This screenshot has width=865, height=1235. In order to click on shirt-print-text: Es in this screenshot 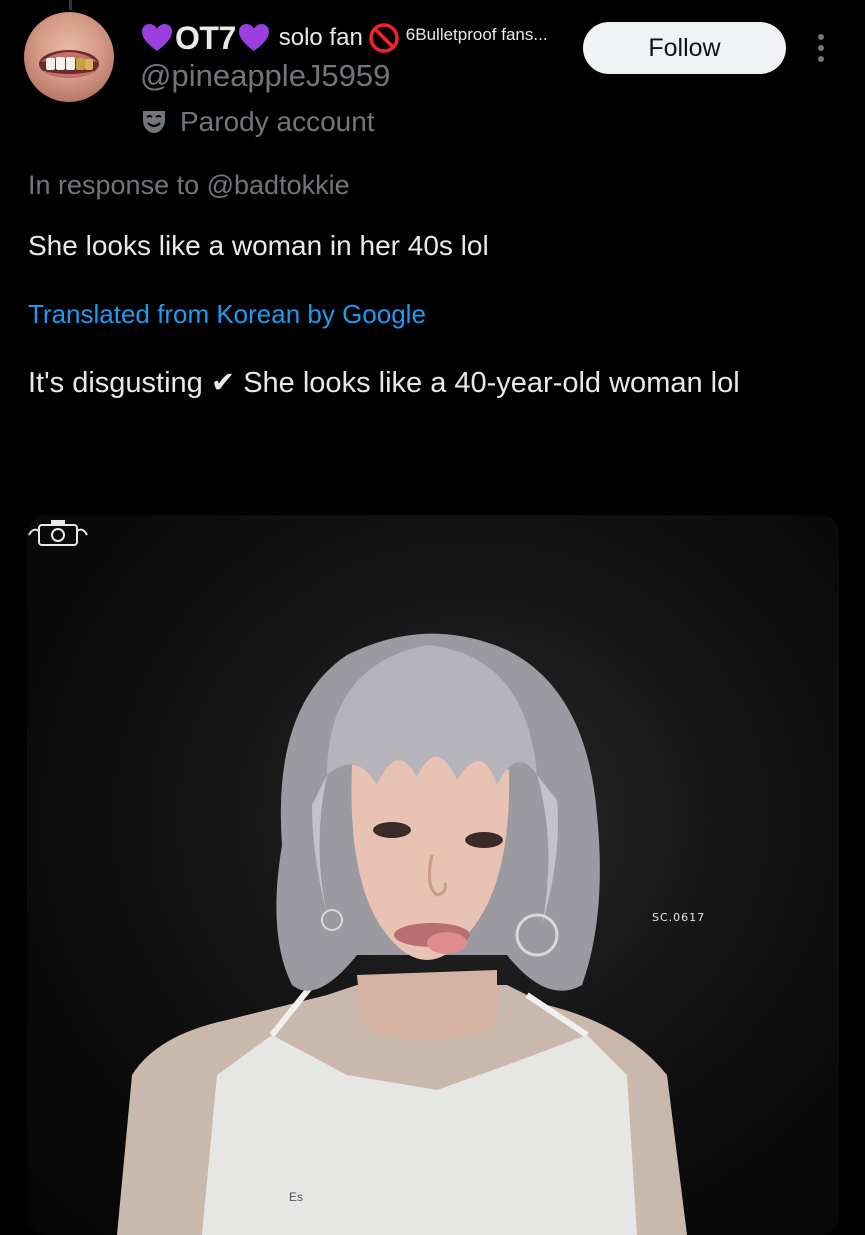, I will do `click(296, 1197)`.